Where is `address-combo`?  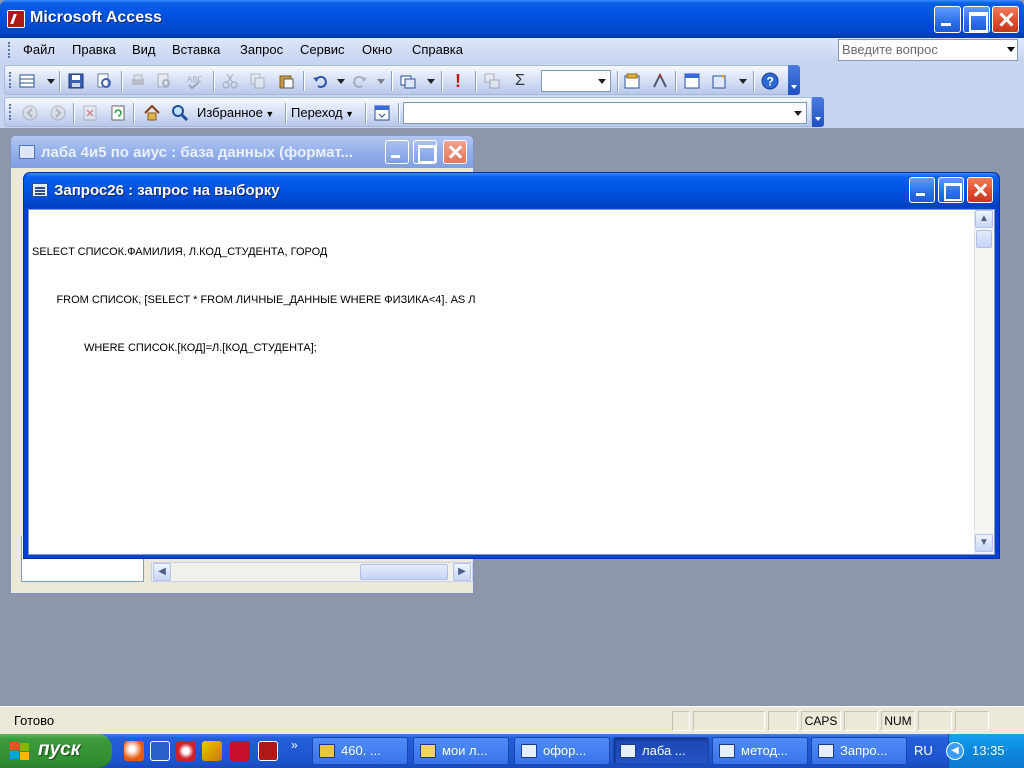
address-combo is located at coordinates (605, 113).